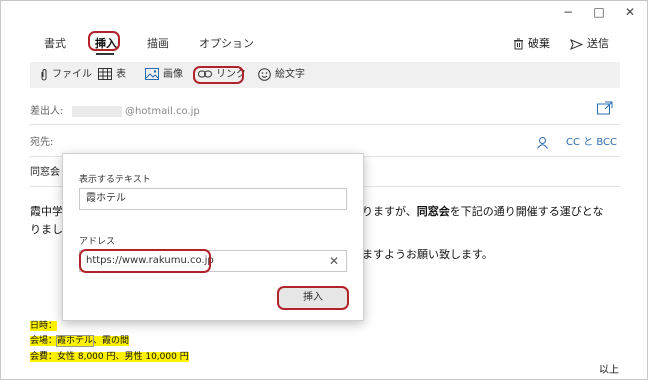  What do you see at coordinates (313, 298) in the screenshot?
I see `insert-button: 挿入` at bounding box center [313, 298].